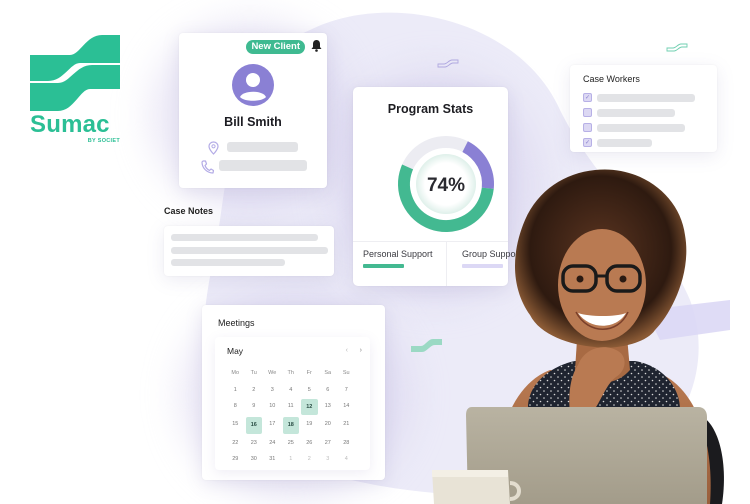  I want to click on calendar-day: 13, so click(328, 406).